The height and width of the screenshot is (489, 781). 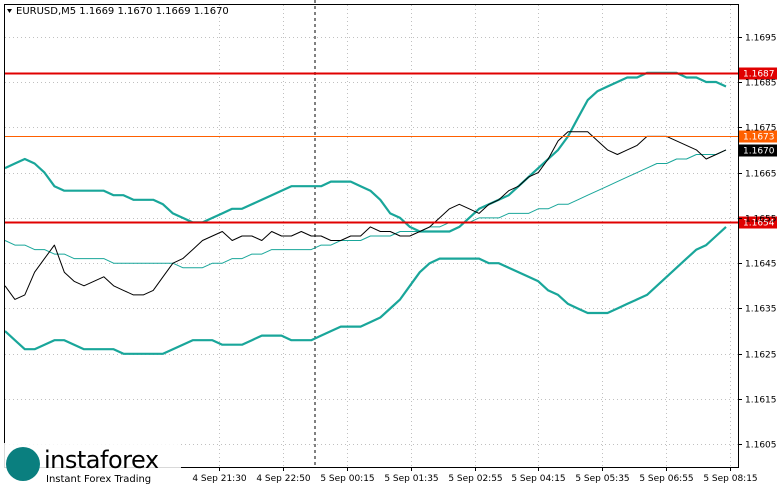 What do you see at coordinates (759, 152) in the screenshot?
I see `level-label: 1.1670` at bounding box center [759, 152].